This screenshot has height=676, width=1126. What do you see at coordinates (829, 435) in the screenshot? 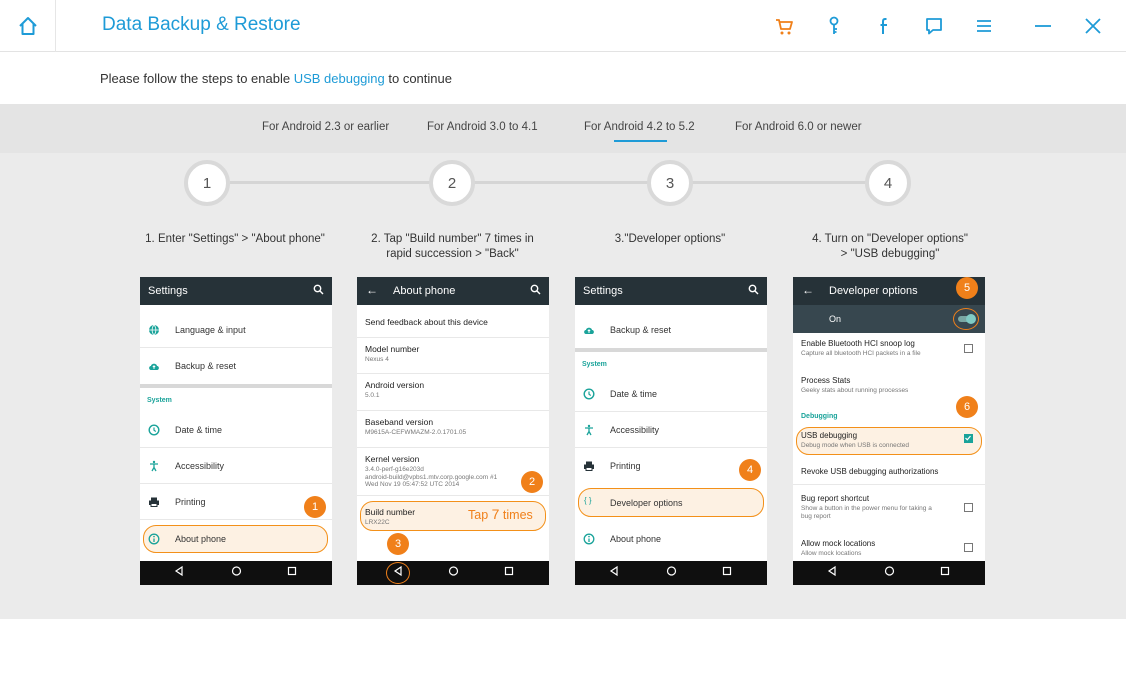
I see `dev-row-label: USB debugging` at bounding box center [829, 435].